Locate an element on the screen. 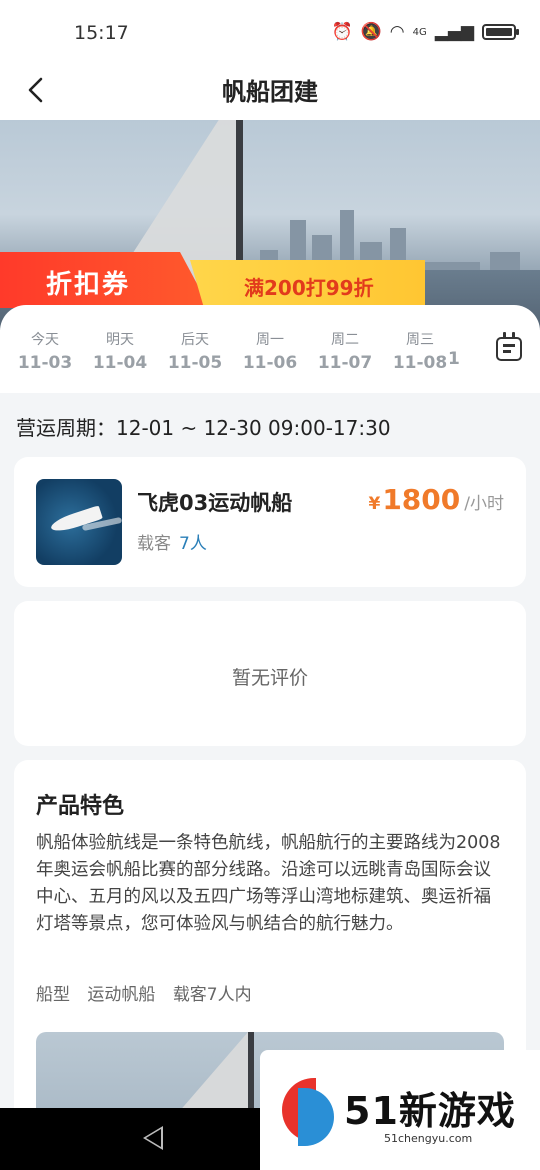  boat-price: ¥ 1800 /小时 is located at coordinates (436, 499).